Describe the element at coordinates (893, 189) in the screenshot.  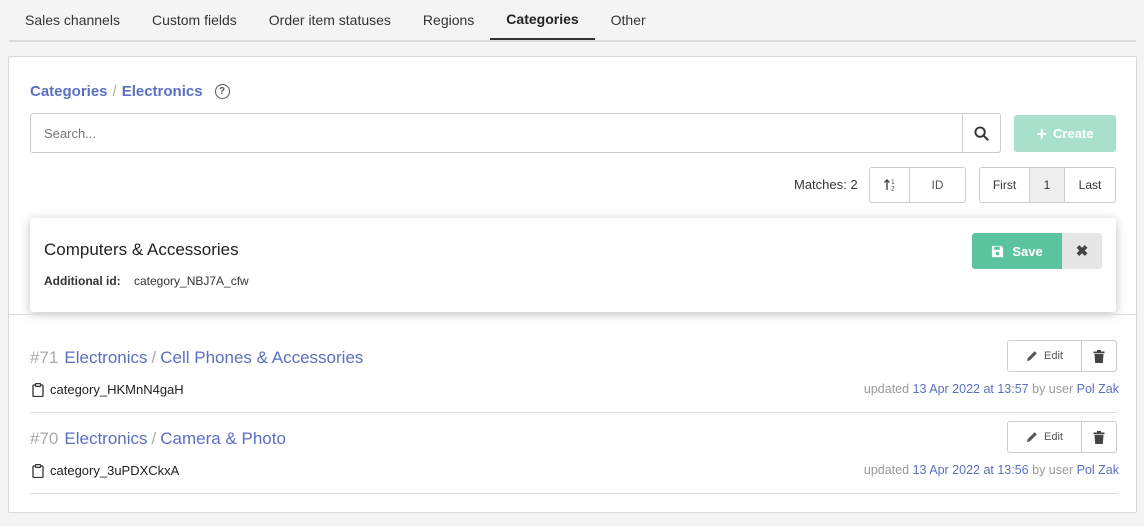
I see `svg-text: 2` at that location.